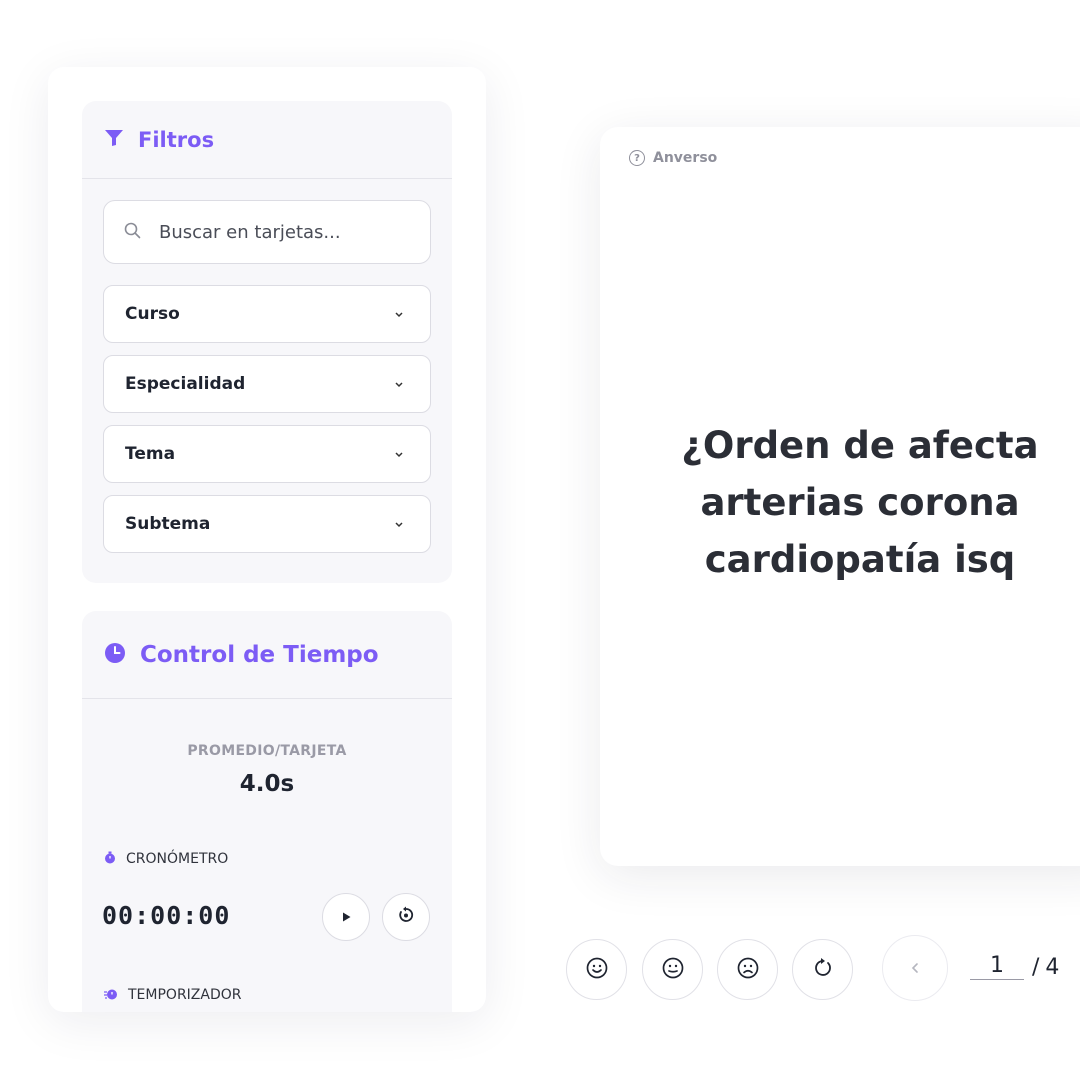 The width and height of the screenshot is (1080, 1080). Describe the element at coordinates (110, 859) in the screenshot. I see `stopwatch-icon` at that location.